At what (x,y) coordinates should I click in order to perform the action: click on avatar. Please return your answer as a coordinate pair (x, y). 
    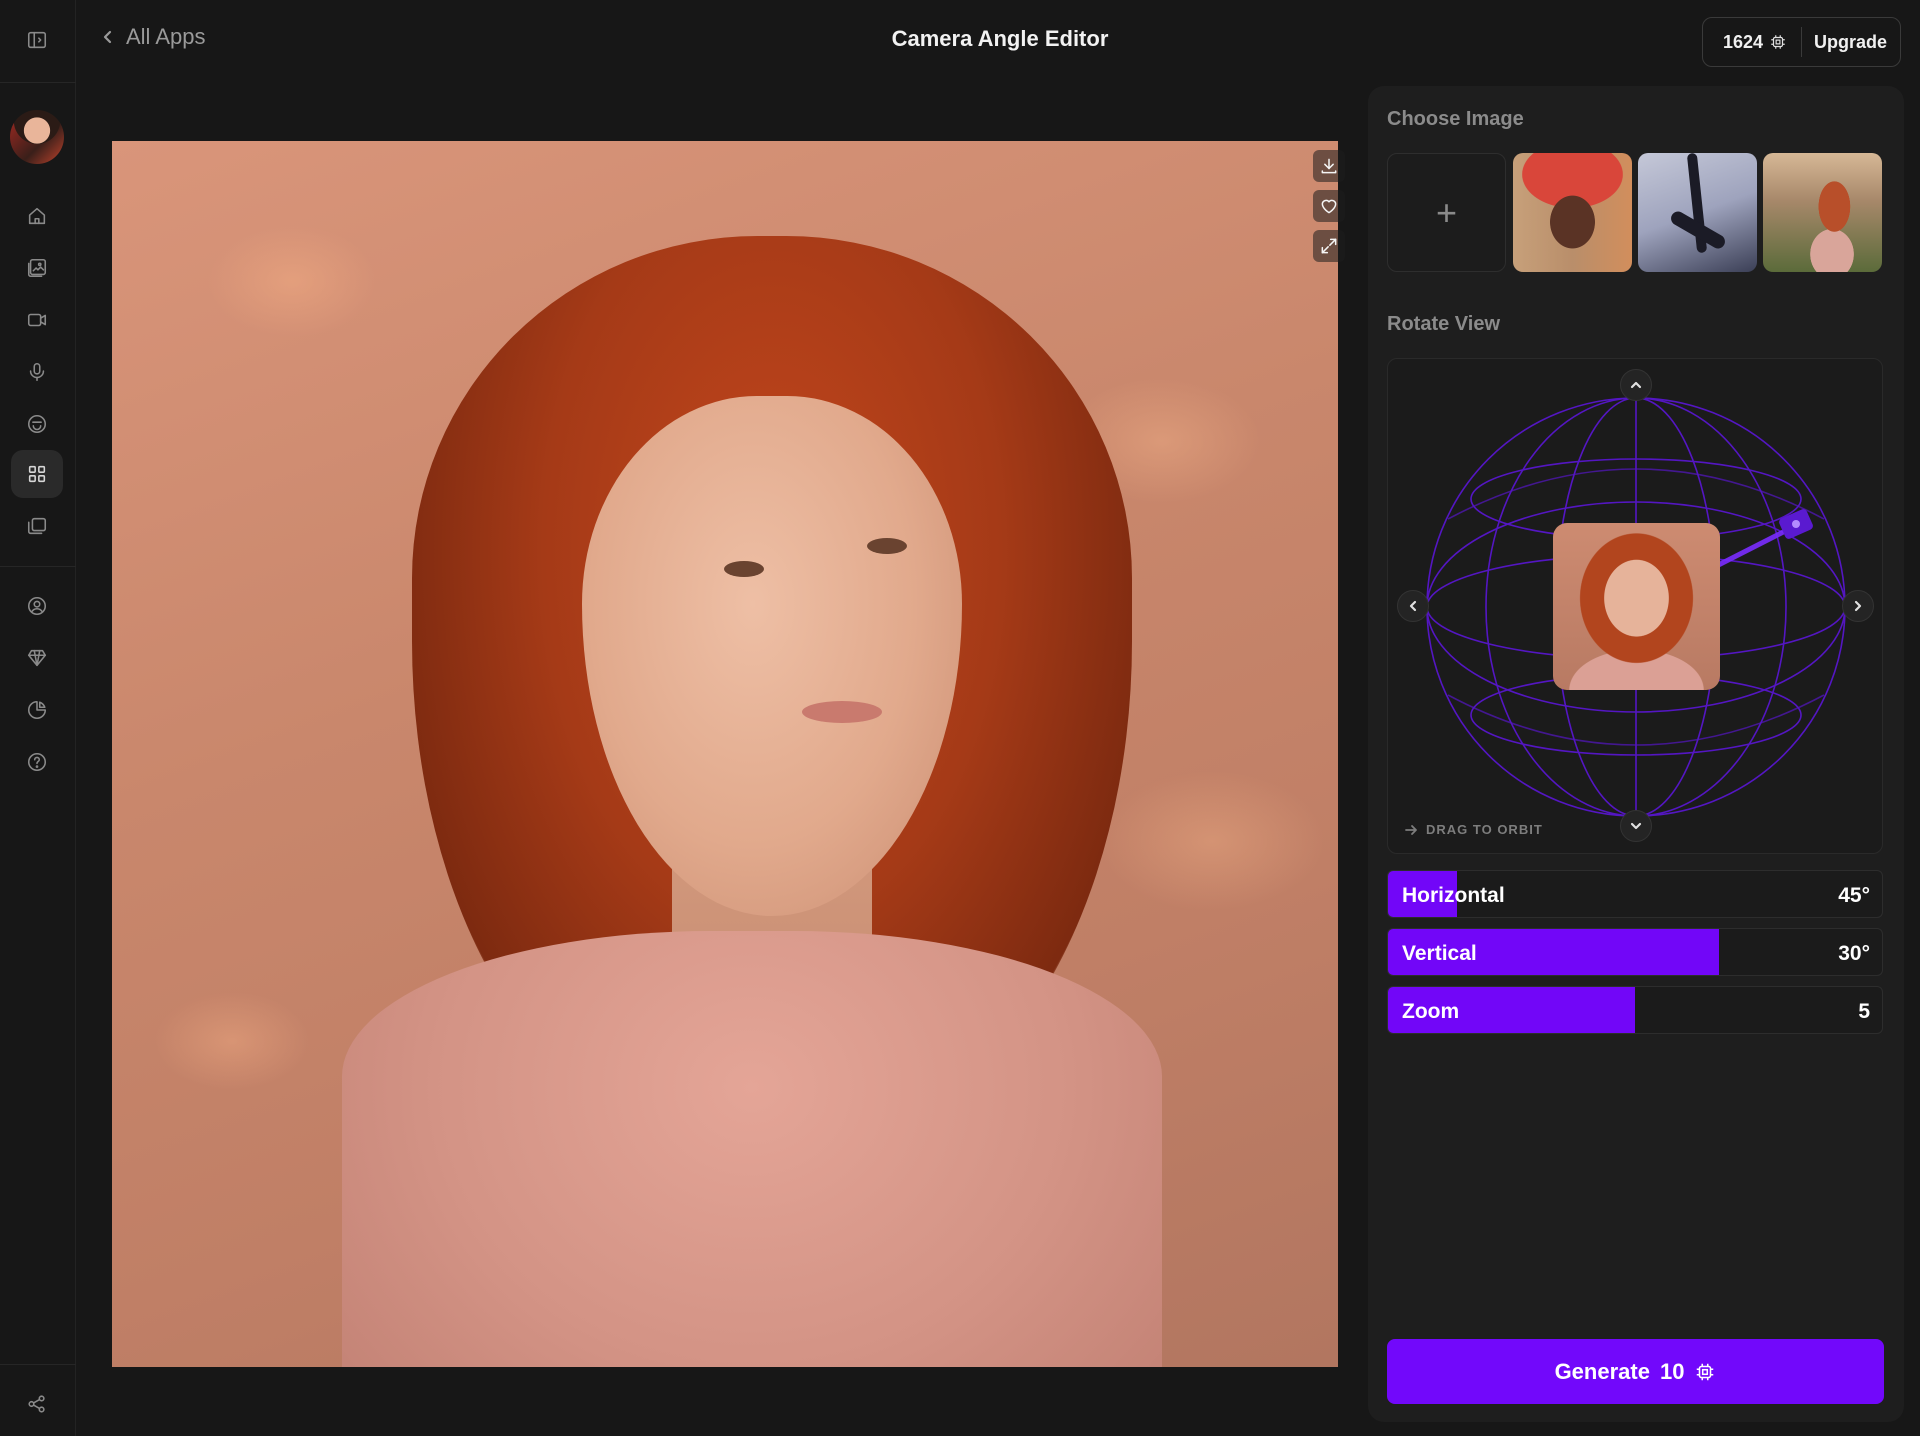
    Looking at the image, I should click on (37, 137).